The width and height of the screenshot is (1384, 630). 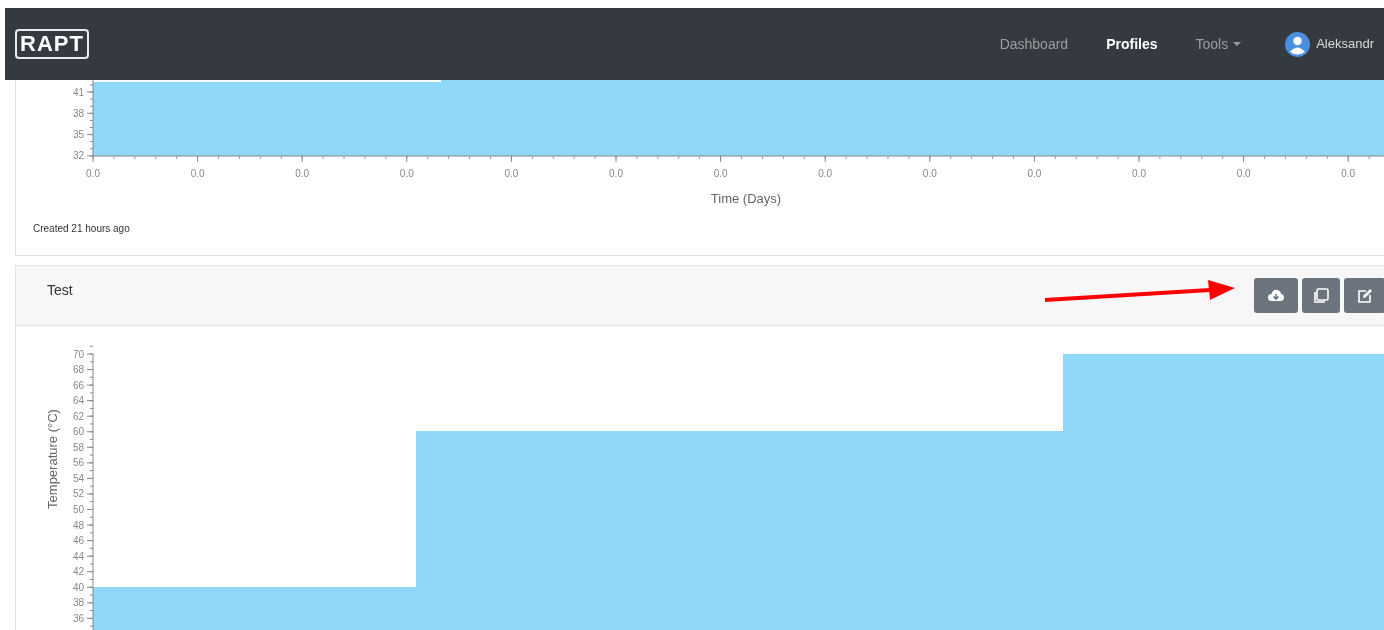 I want to click on user-name: Aleksandr, so click(x=1345, y=44).